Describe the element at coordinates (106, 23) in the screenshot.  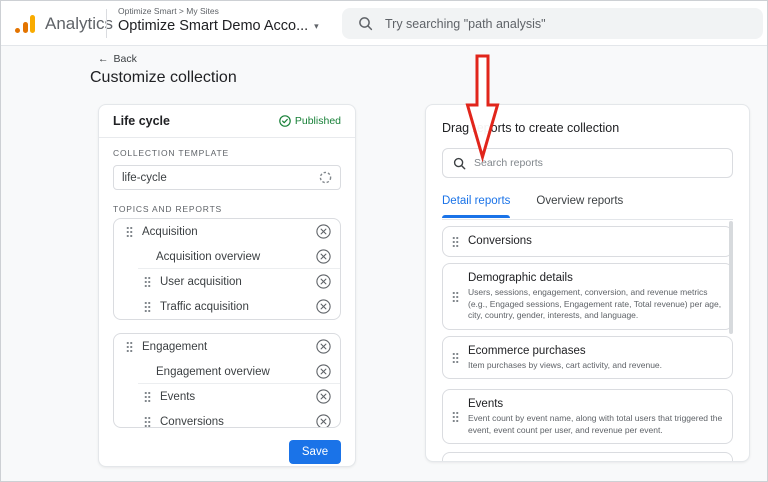
I see `header-divider` at that location.